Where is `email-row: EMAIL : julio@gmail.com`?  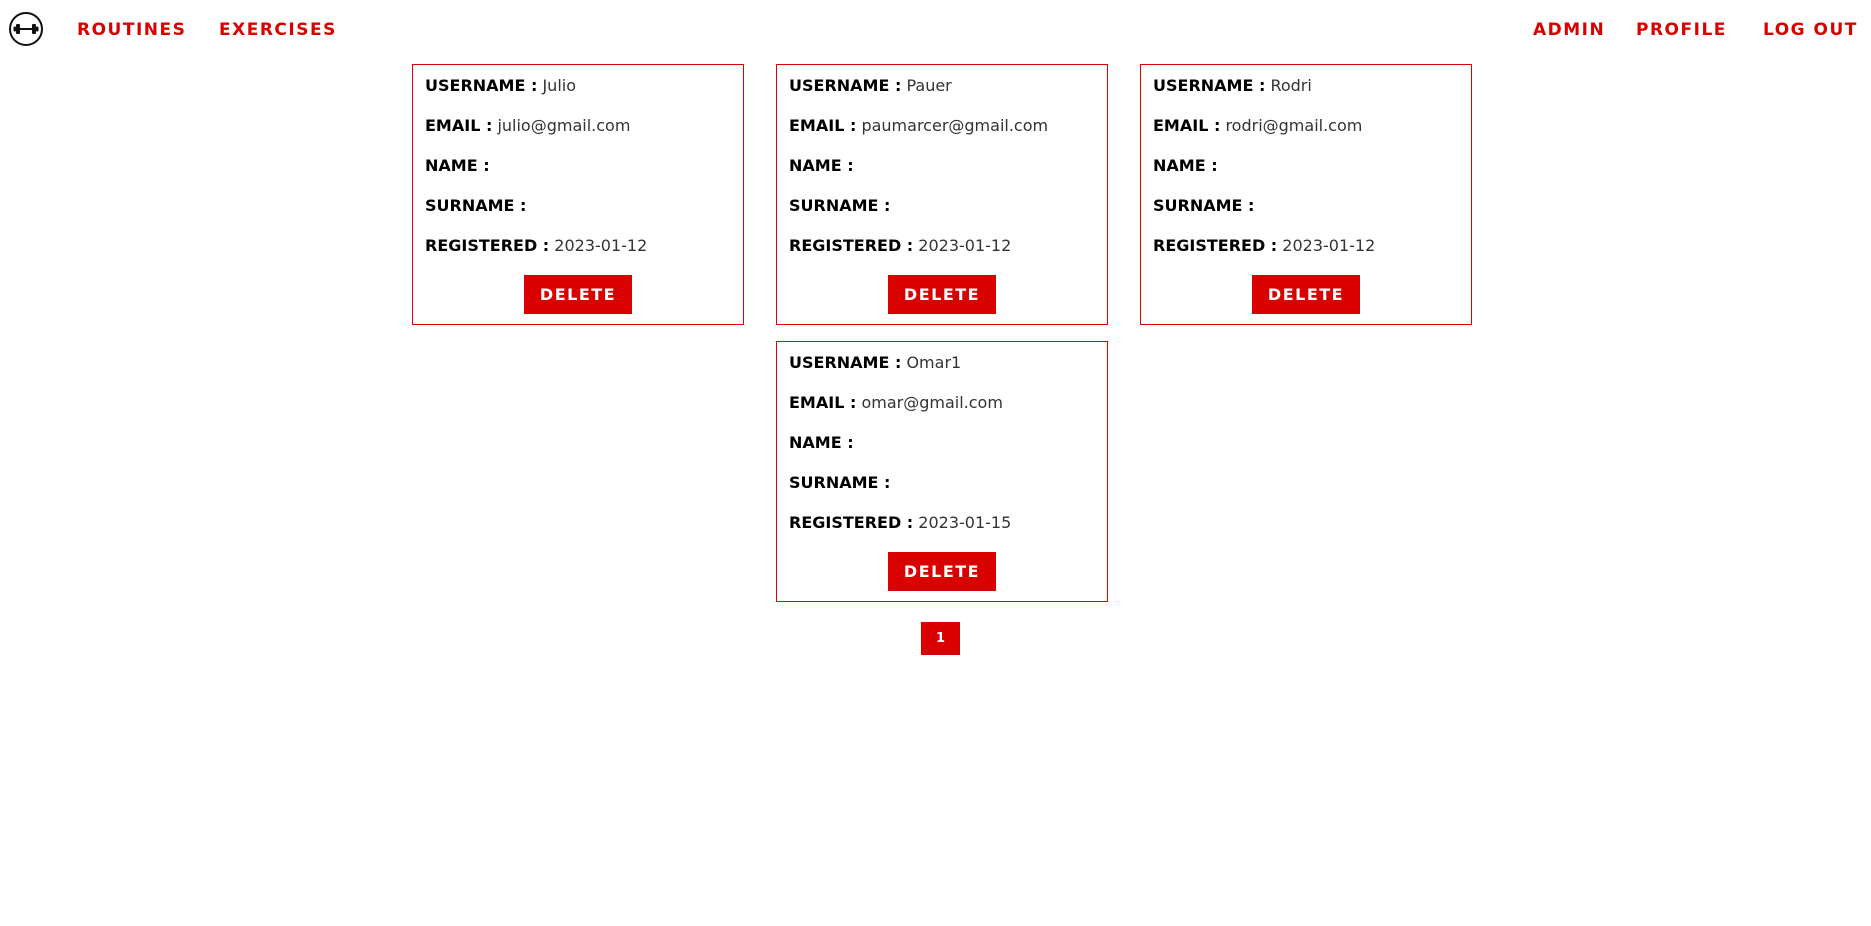 email-row: EMAIL : julio@gmail.com is located at coordinates (578, 135).